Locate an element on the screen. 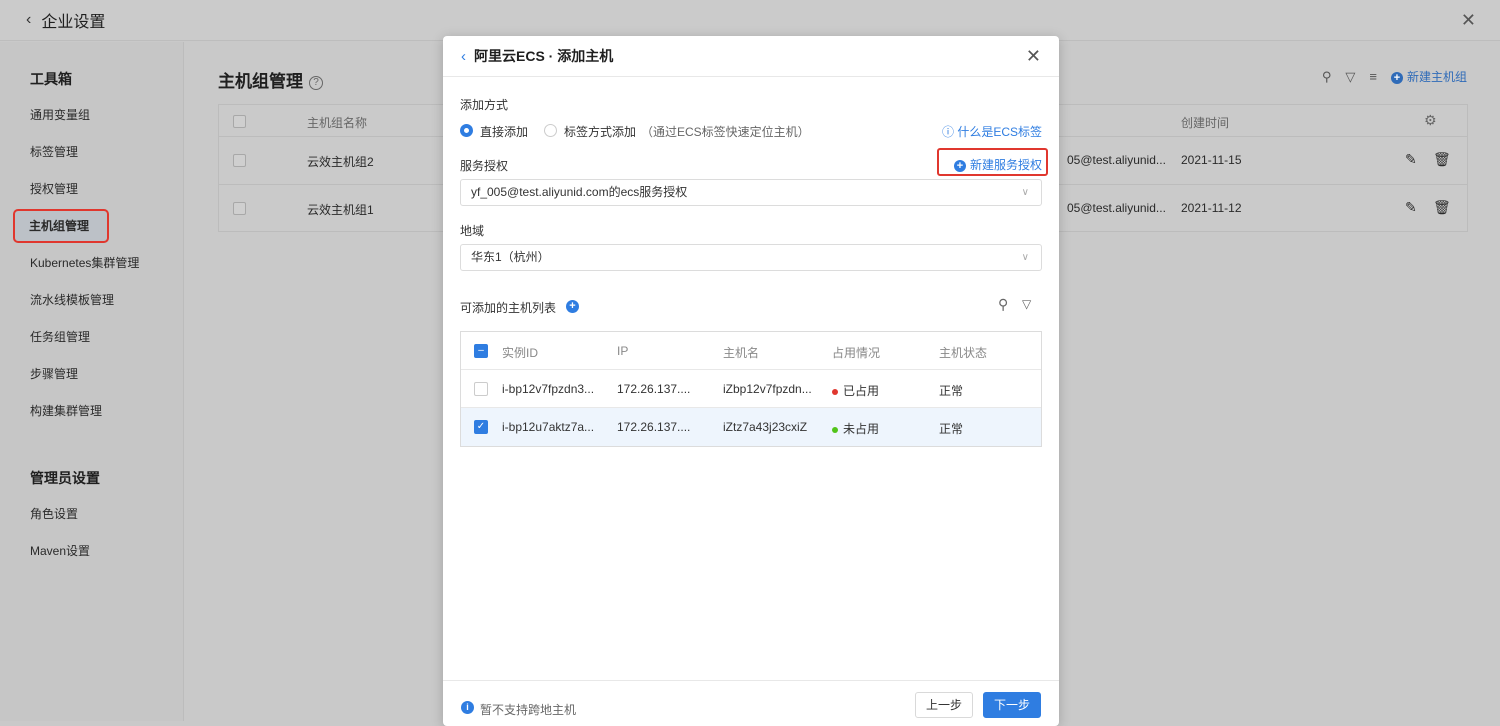 Image resolution: width=1500 pixels, height=726 pixels. host-table-header: ‒ 实例ID IP 主机名 占用情况 主机状态 is located at coordinates (751, 351).